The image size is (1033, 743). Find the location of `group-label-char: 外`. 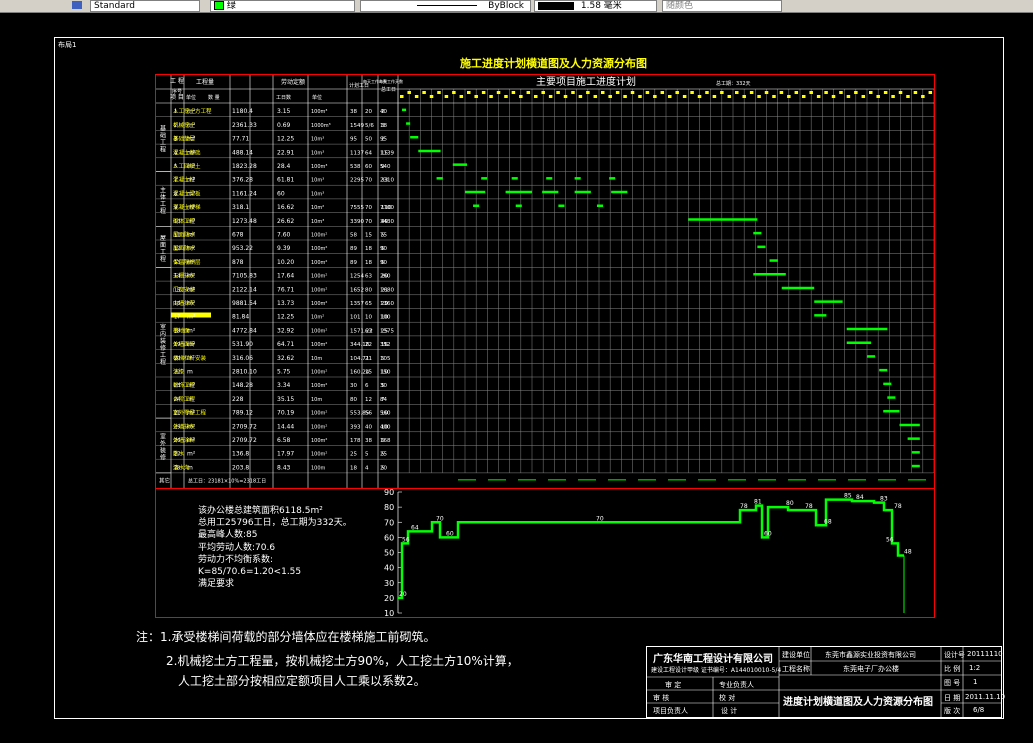

group-label-char: 外 is located at coordinates (163, 444).